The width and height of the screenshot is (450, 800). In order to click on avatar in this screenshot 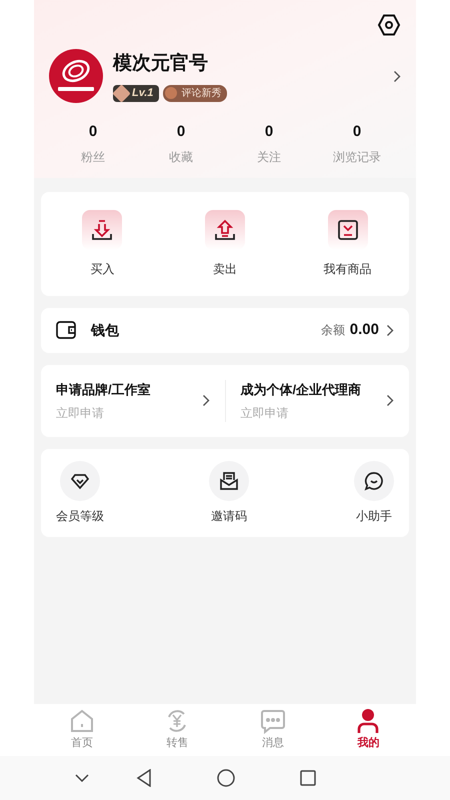, I will do `click(76, 76)`.